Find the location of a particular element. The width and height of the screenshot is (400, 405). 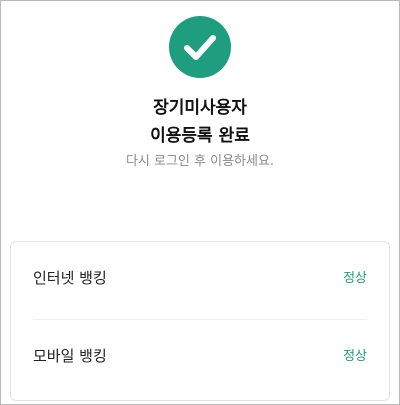

page-title-line1: 장기미사용자 is located at coordinates (200, 108).